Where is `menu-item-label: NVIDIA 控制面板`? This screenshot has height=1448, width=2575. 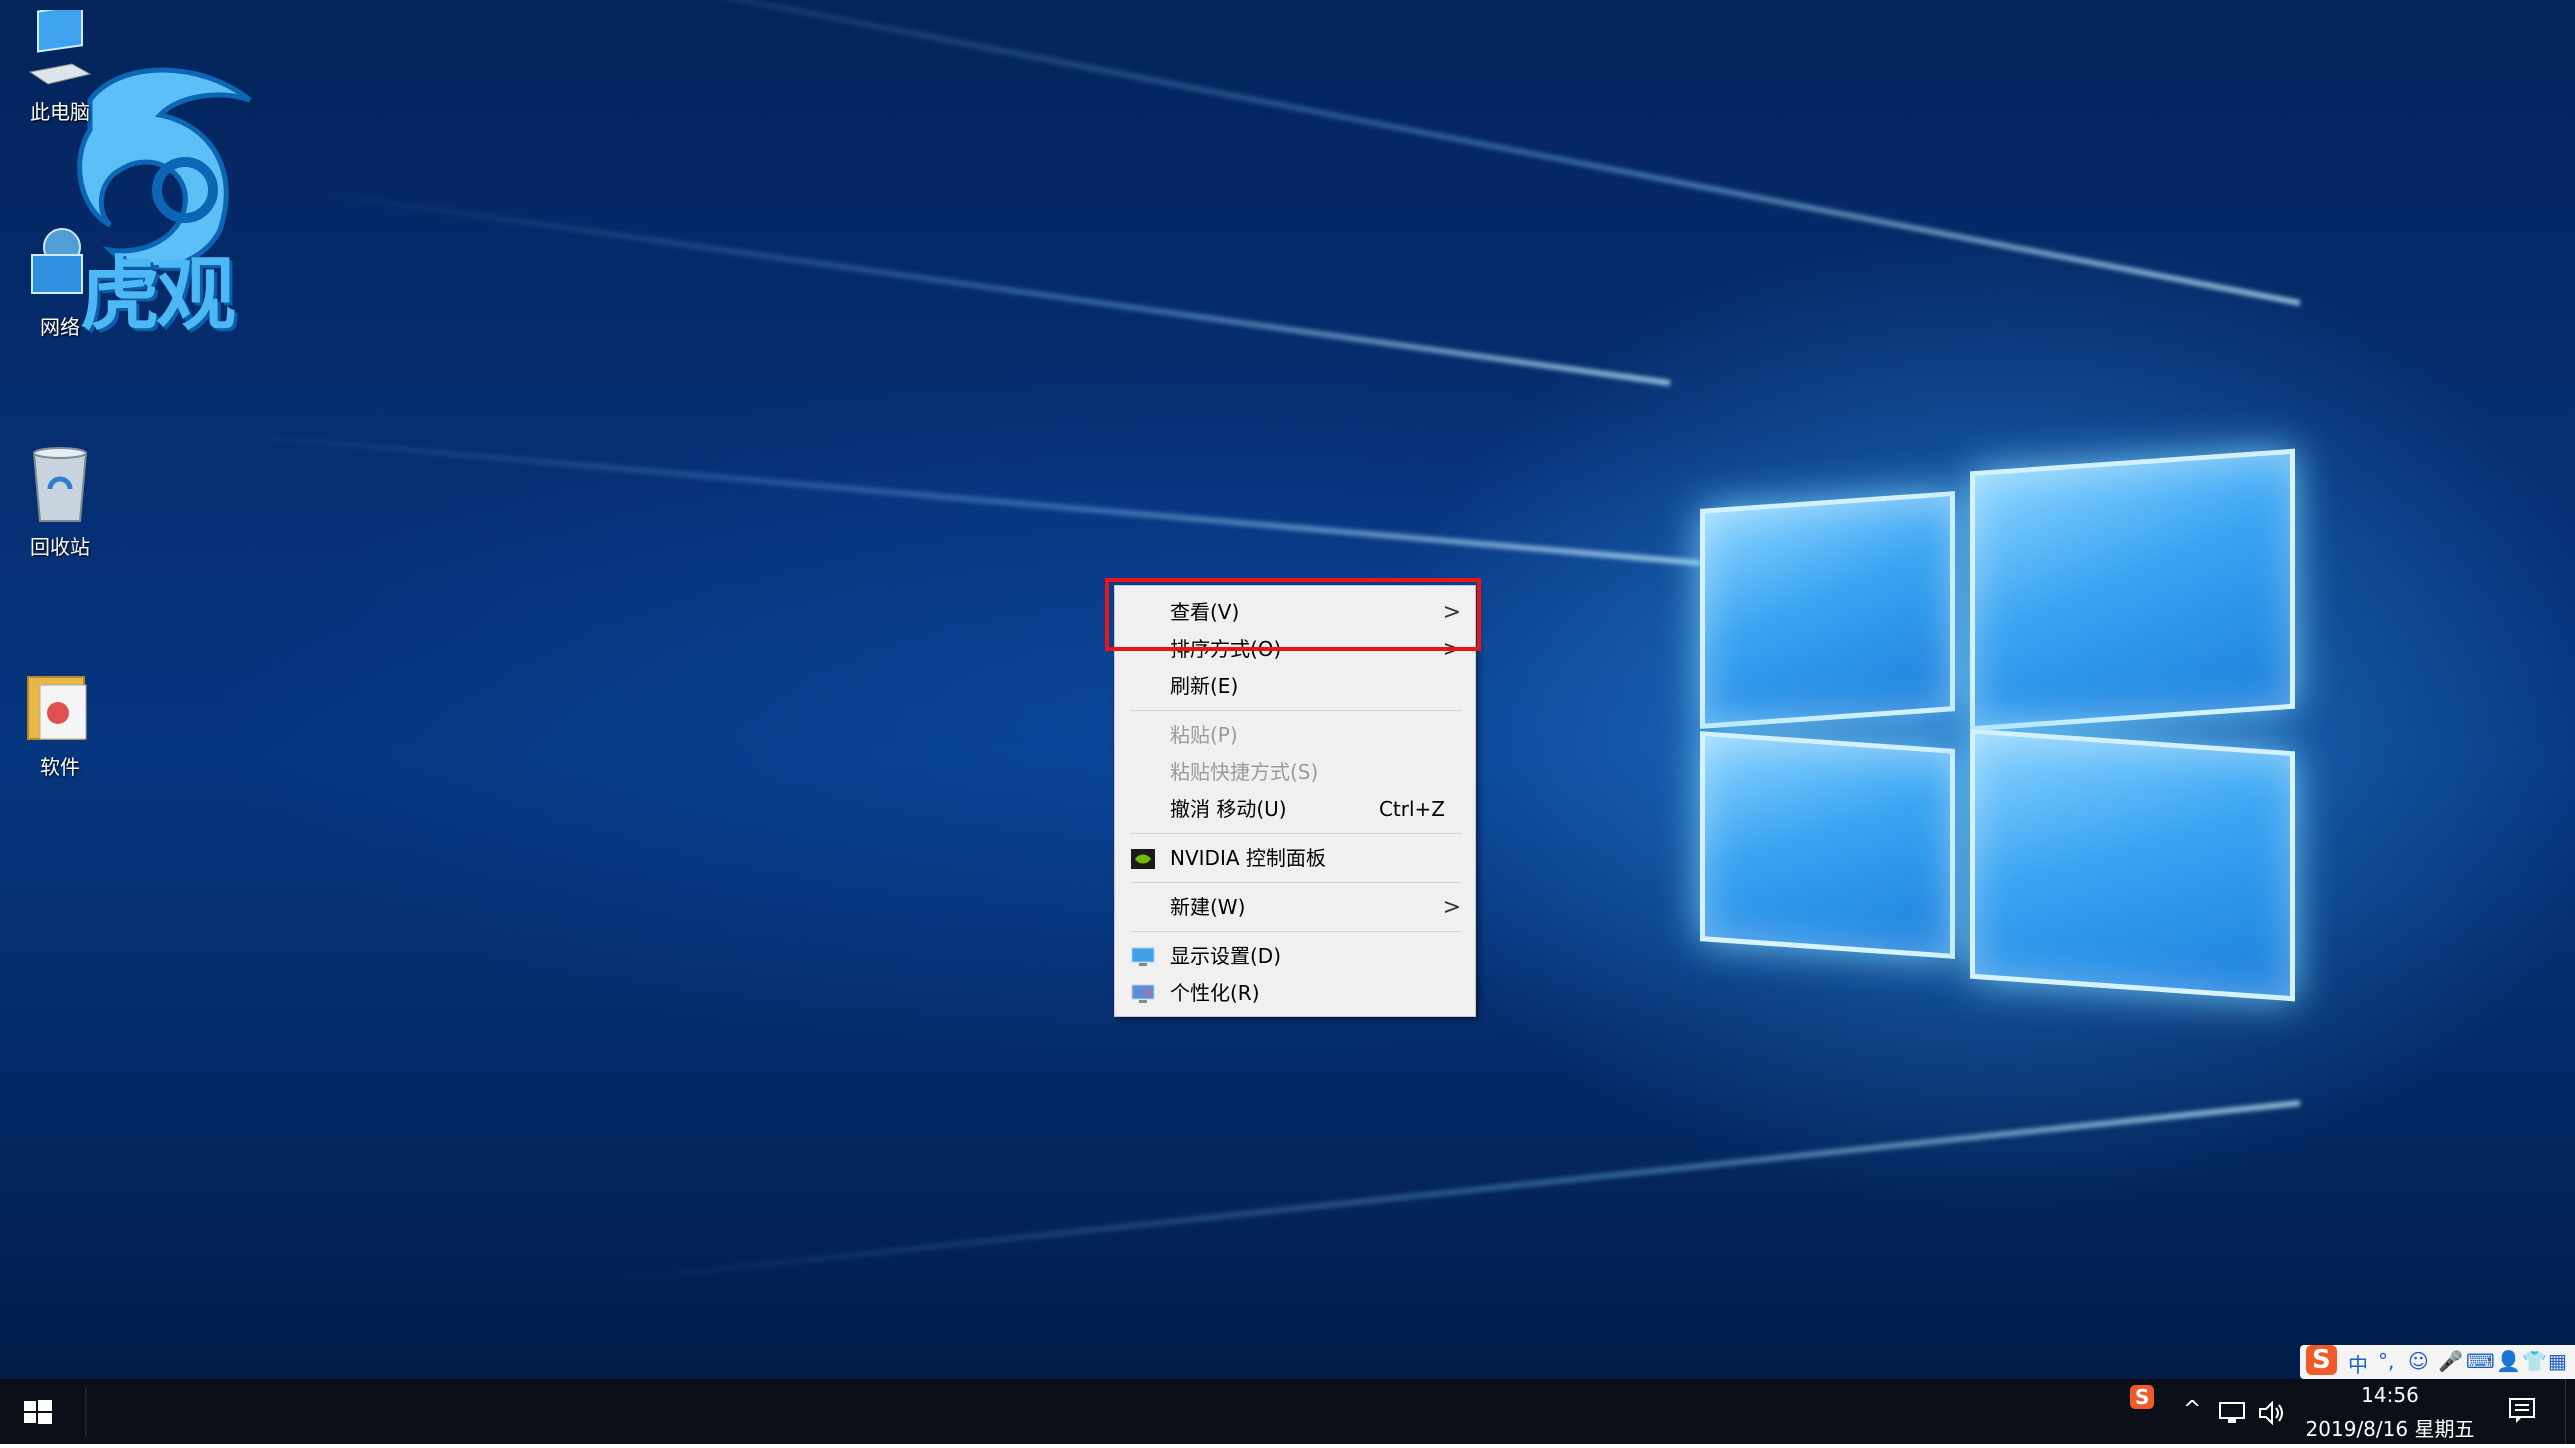
menu-item-label: NVIDIA 控制面板 is located at coordinates (1248, 858).